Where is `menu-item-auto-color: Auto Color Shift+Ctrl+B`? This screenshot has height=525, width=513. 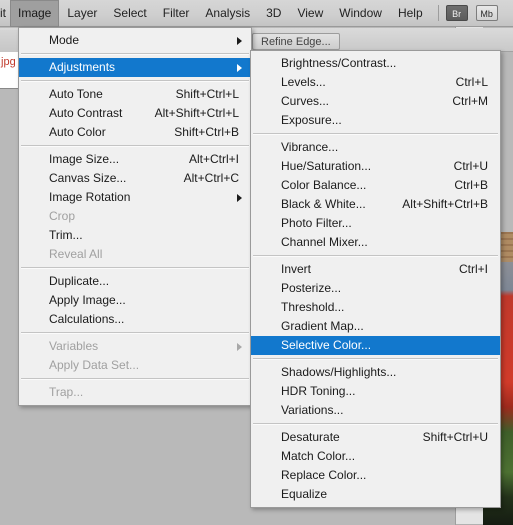
menu-item-auto-color: Auto Color Shift+Ctrl+B is located at coordinates (135, 132).